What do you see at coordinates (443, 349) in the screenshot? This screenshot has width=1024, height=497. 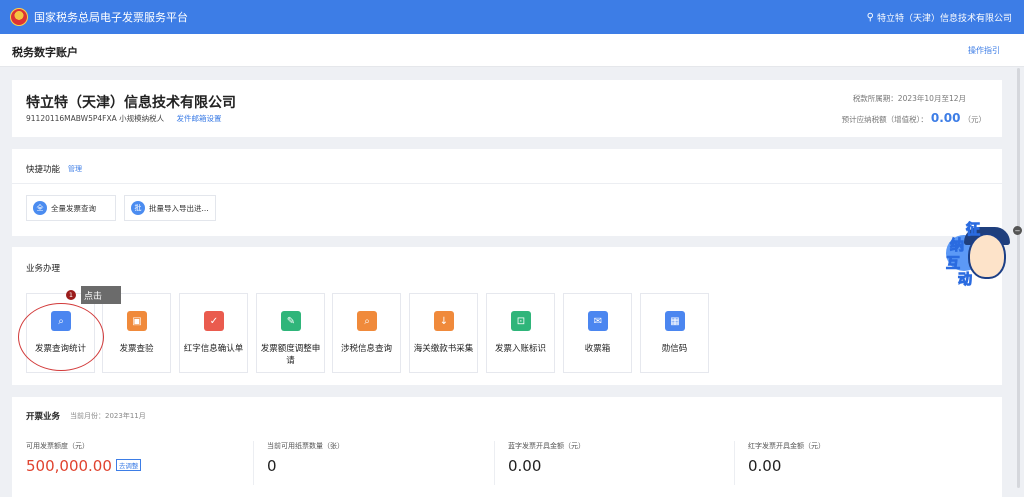 I see `tile-label: 海关缴款书采集` at bounding box center [443, 349].